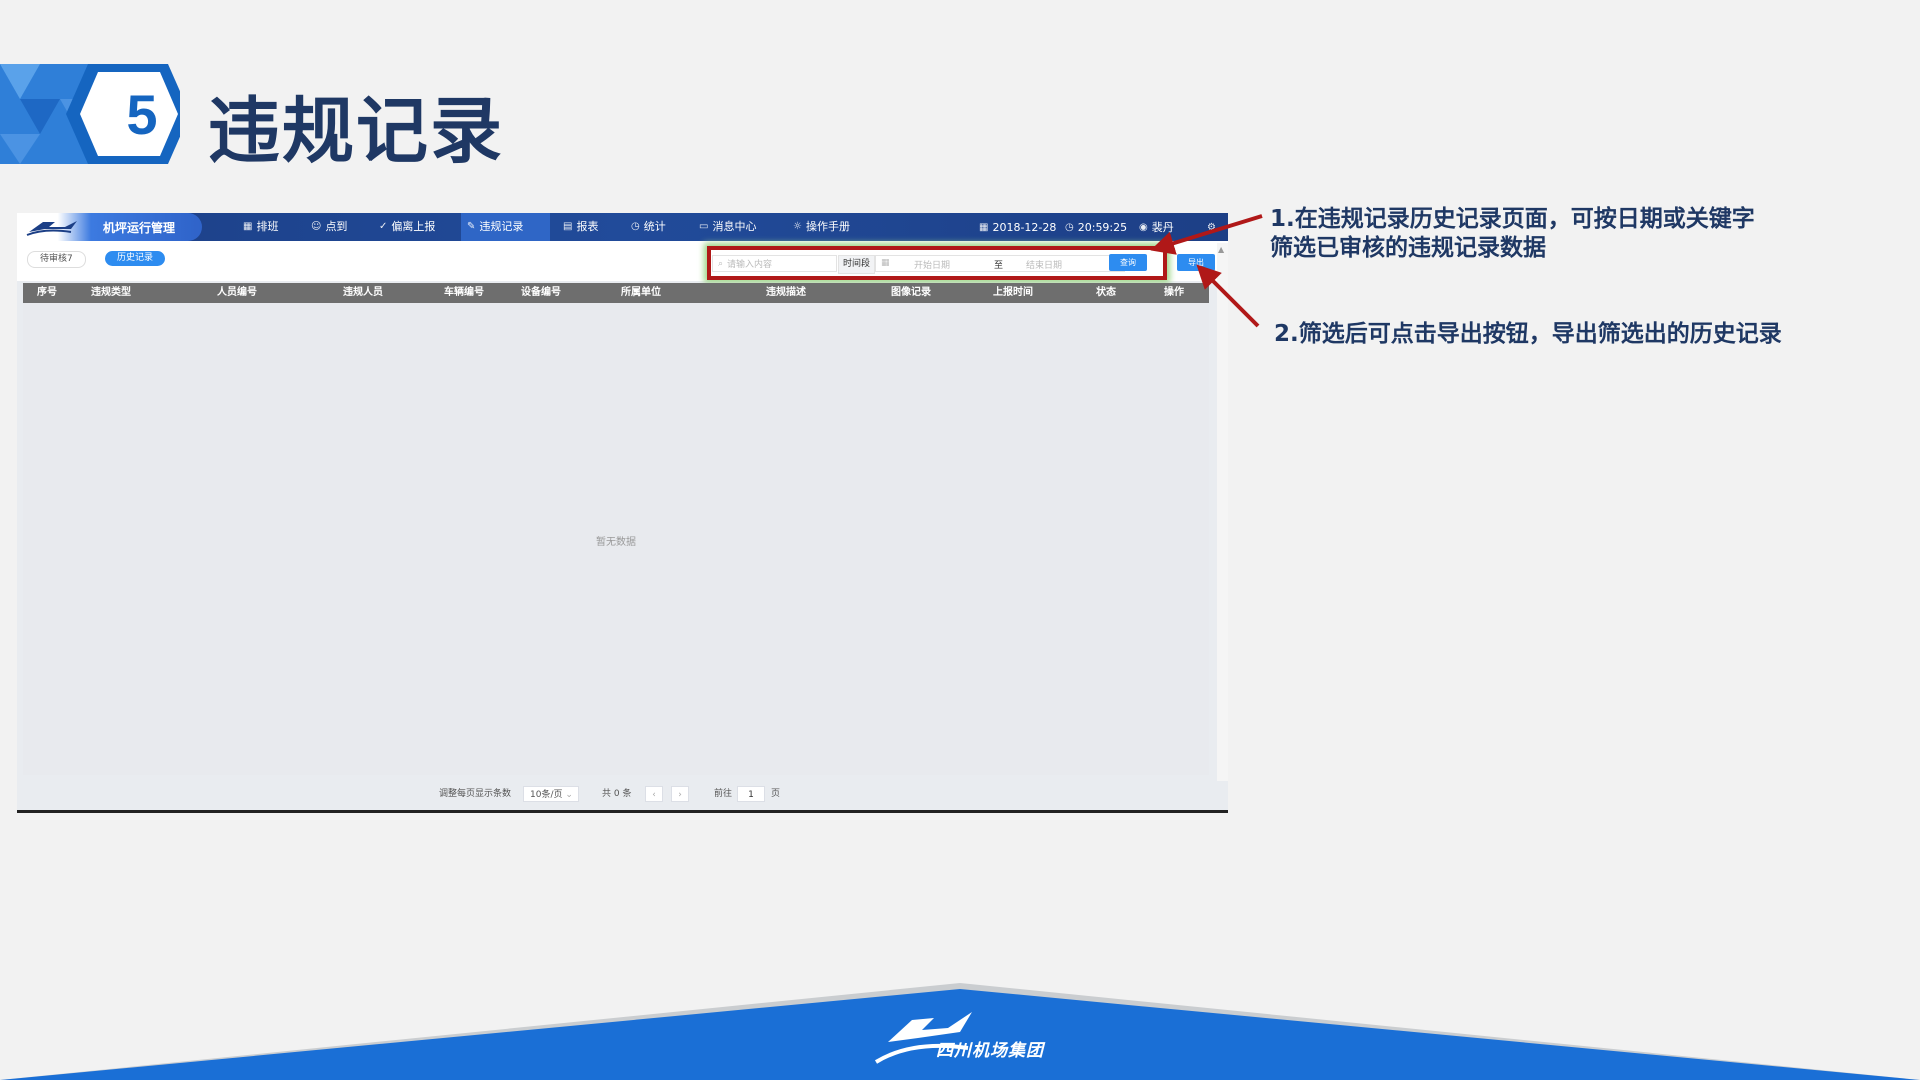 This screenshot has width=1920, height=1080. Describe the element at coordinates (937, 263) in the screenshot. I see `filter-highlight-box` at that location.